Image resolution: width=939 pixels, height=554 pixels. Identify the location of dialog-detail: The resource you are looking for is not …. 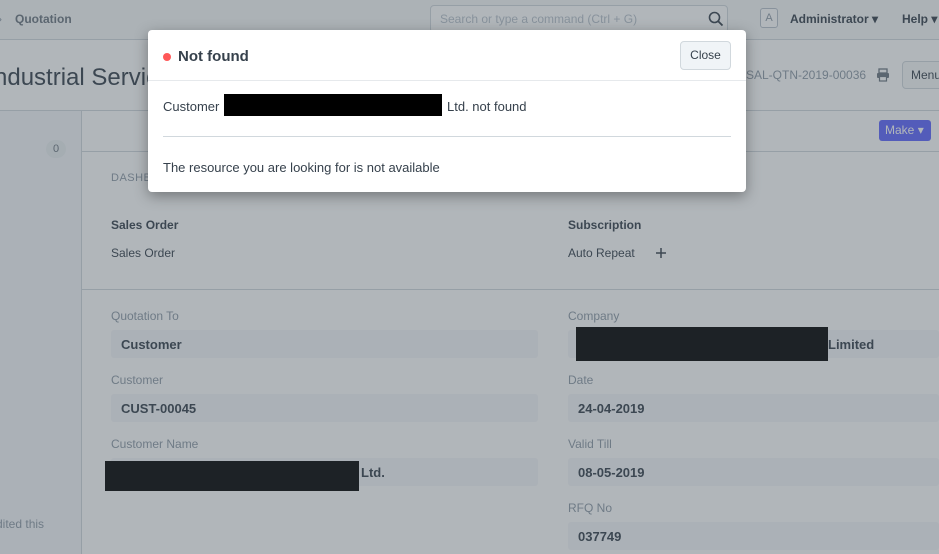
(301, 167).